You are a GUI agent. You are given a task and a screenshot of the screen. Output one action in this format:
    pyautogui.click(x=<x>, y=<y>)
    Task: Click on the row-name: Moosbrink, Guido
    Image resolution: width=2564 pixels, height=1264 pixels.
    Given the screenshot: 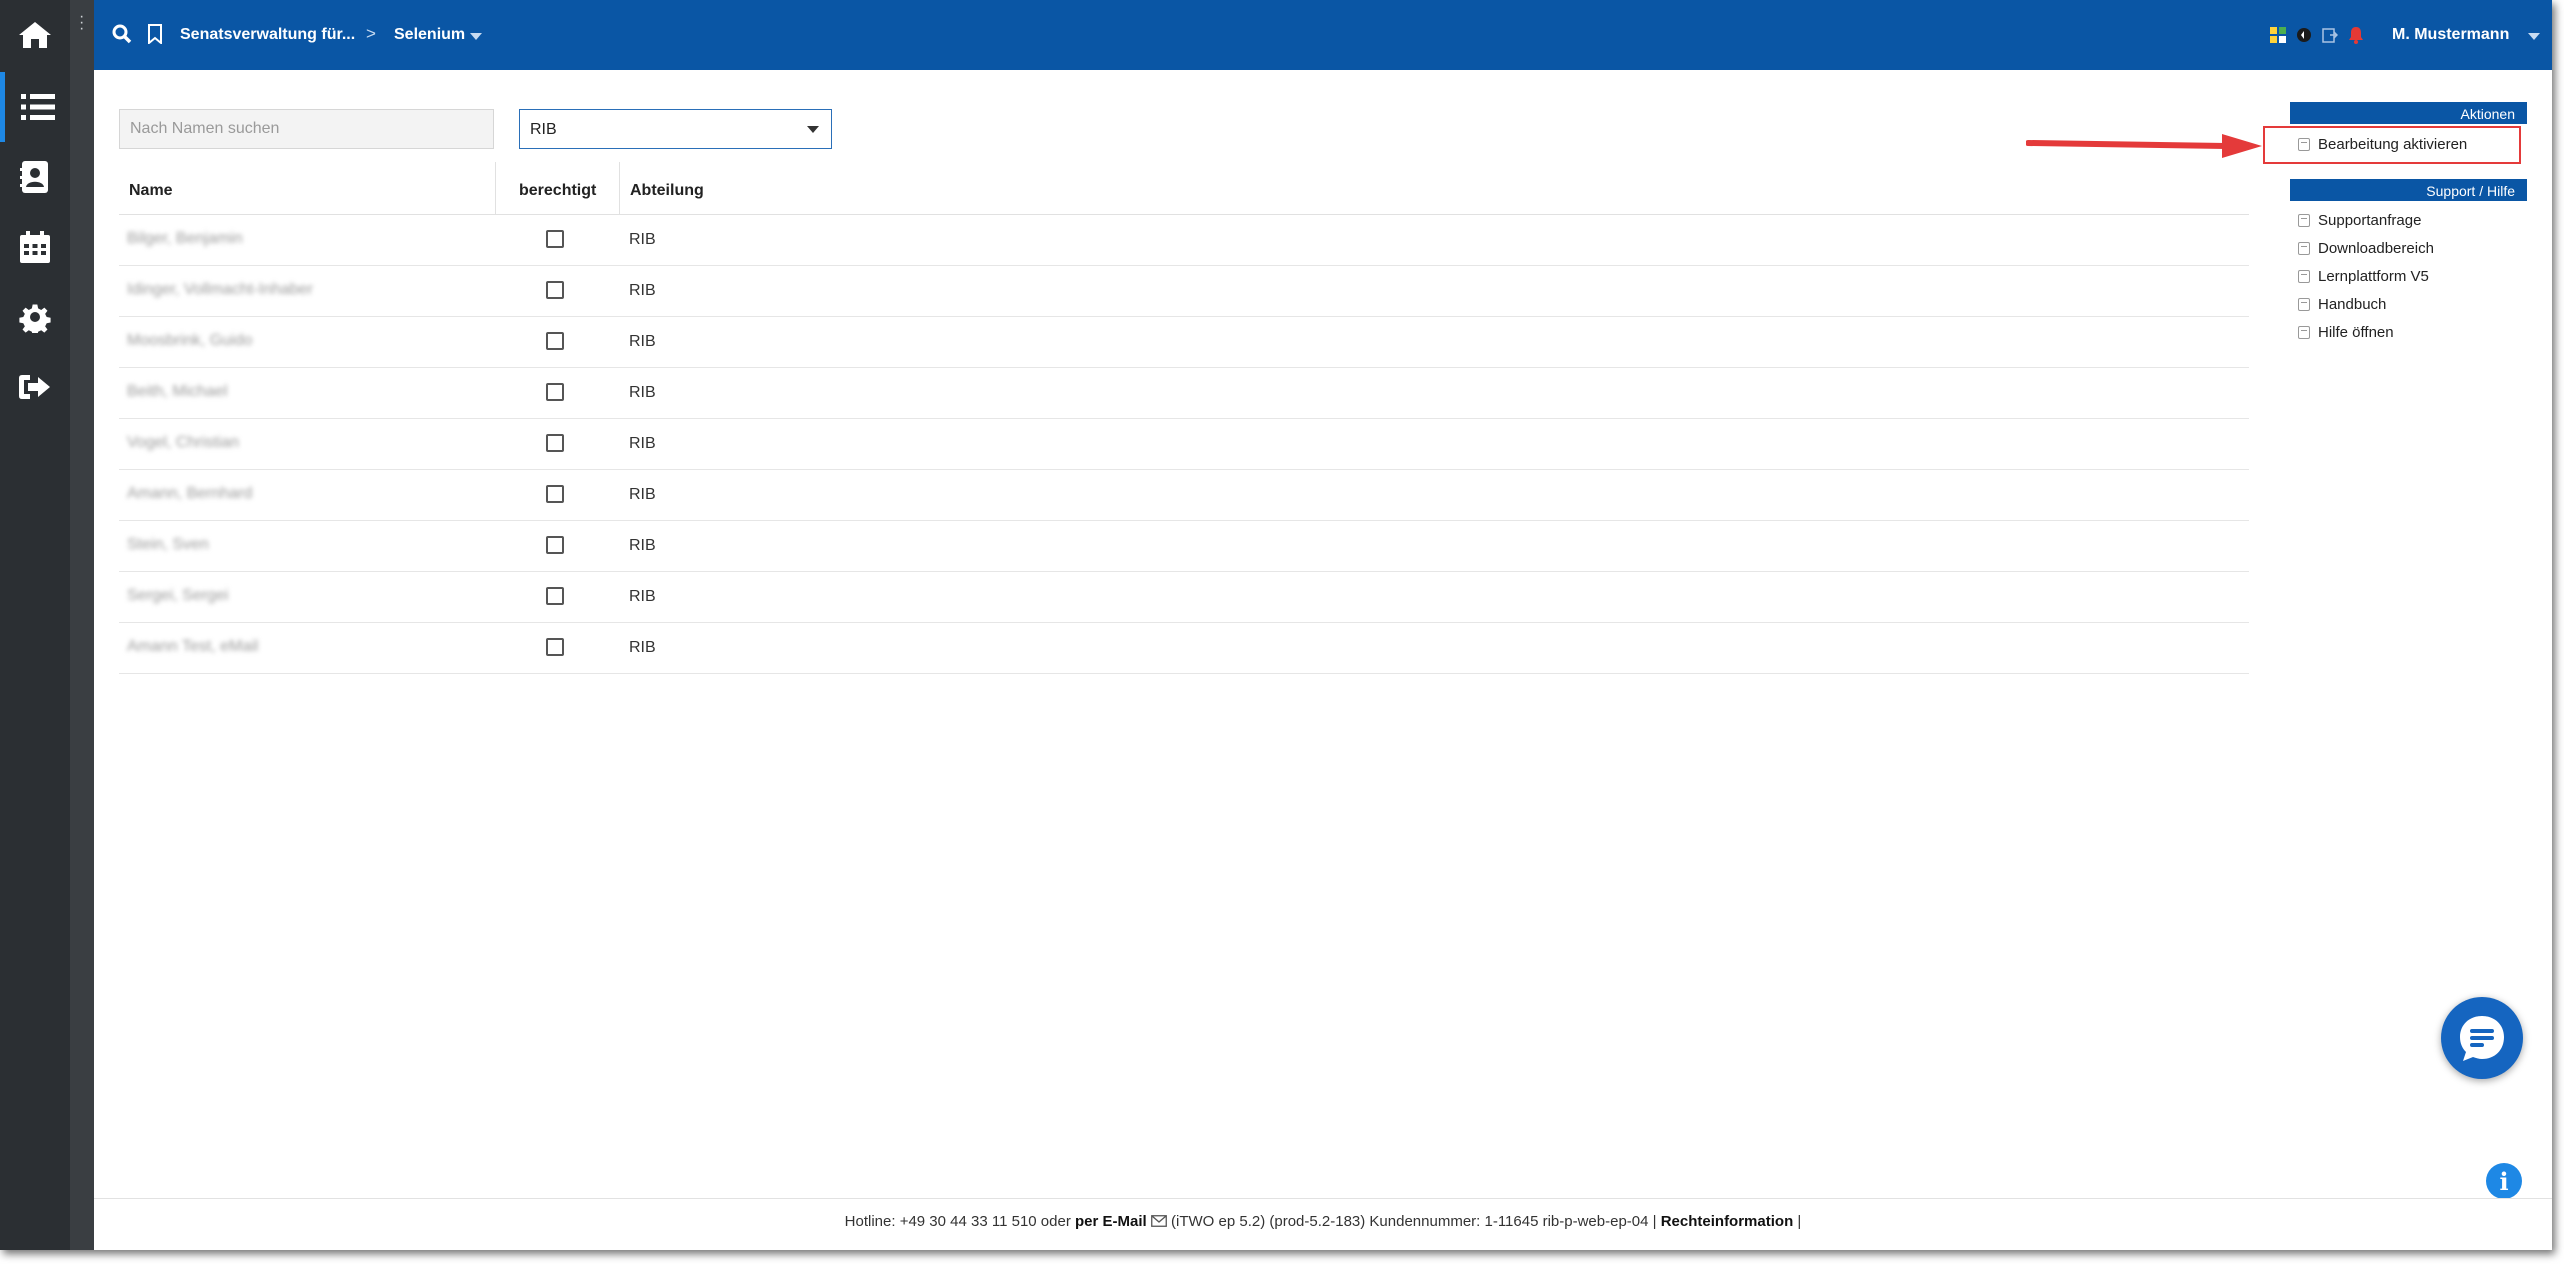 What is the action you would take?
    pyautogui.click(x=190, y=340)
    